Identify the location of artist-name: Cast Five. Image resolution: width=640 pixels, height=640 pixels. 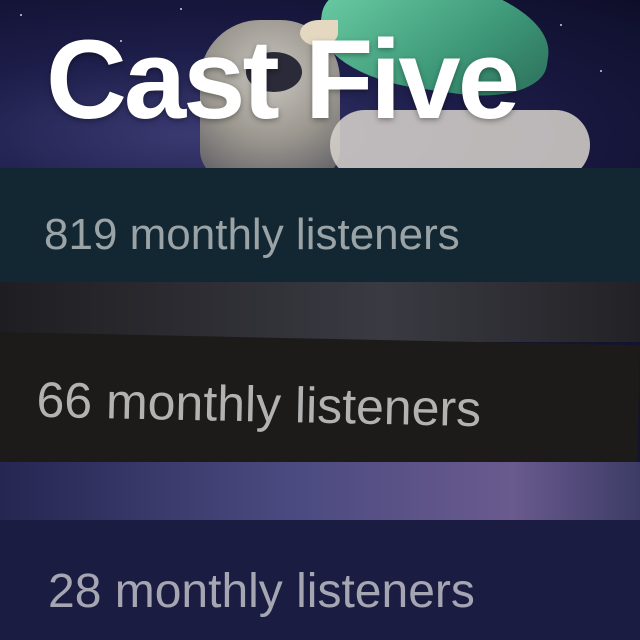
(283, 79).